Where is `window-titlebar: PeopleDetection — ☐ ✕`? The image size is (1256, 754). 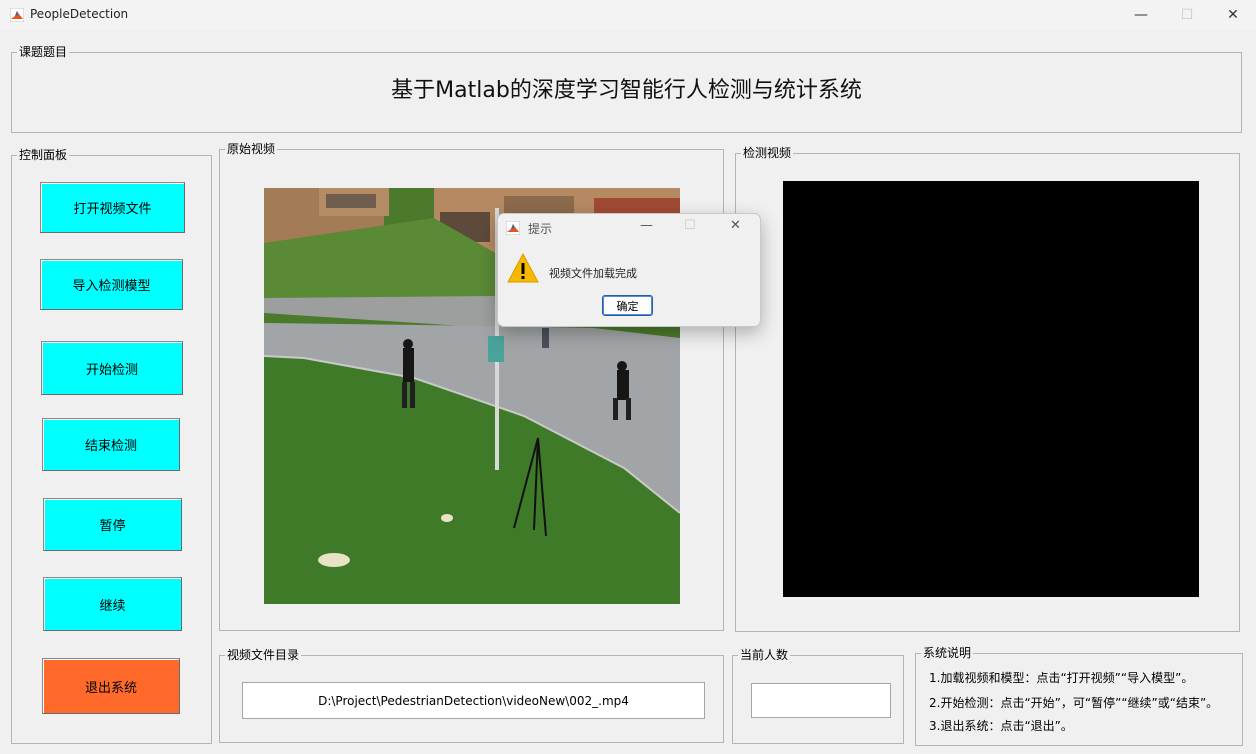
window-titlebar: PeopleDetection — ☐ ✕ is located at coordinates (628, 15).